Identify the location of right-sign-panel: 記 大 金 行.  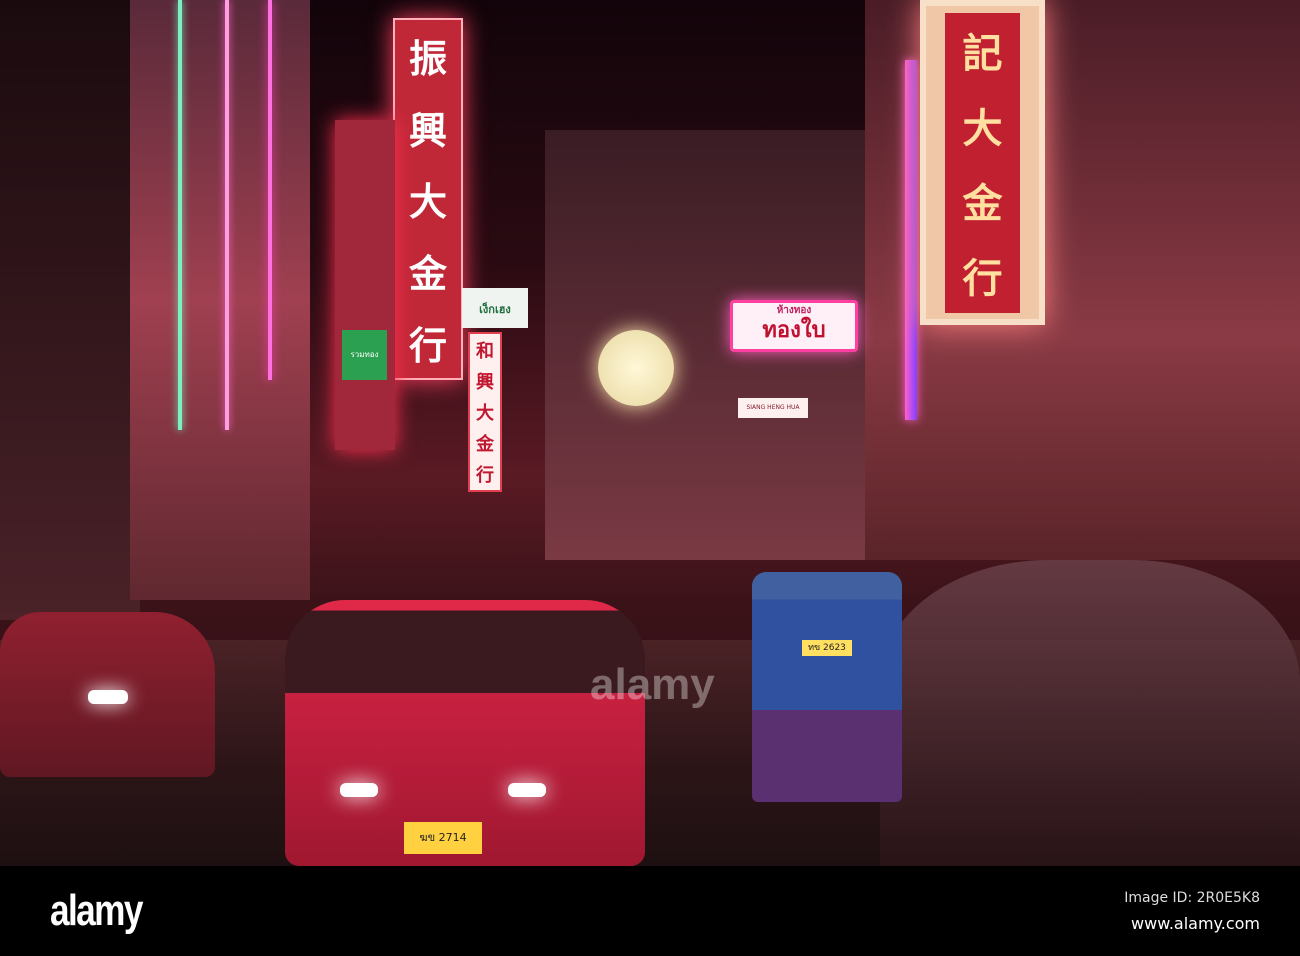
(982, 162).